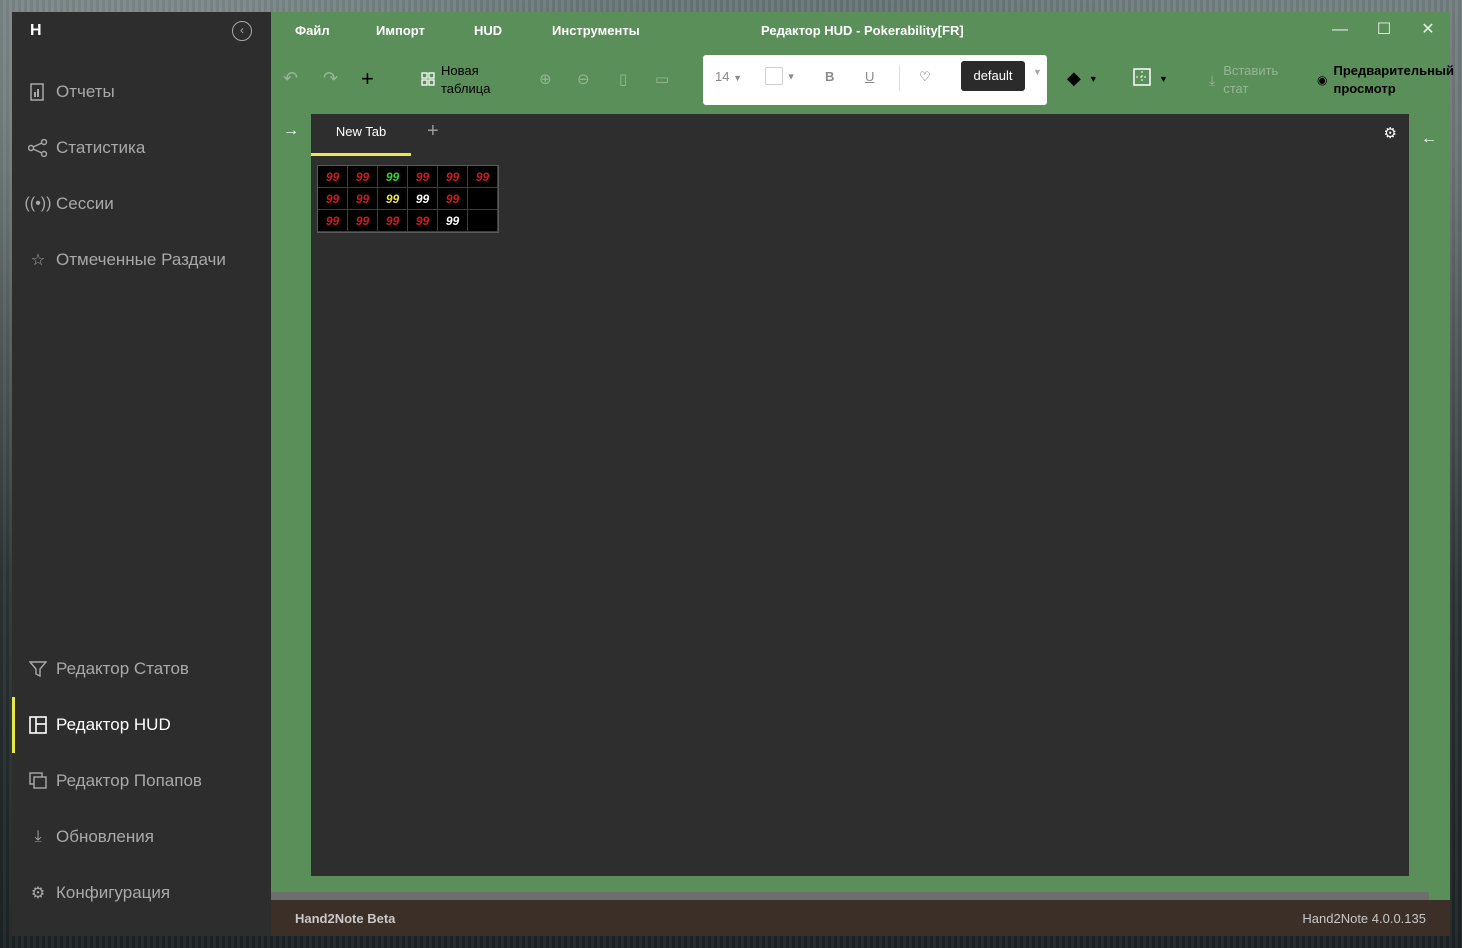 Image resolution: width=1462 pixels, height=948 pixels. I want to click on underline-button: U, so click(869, 76).